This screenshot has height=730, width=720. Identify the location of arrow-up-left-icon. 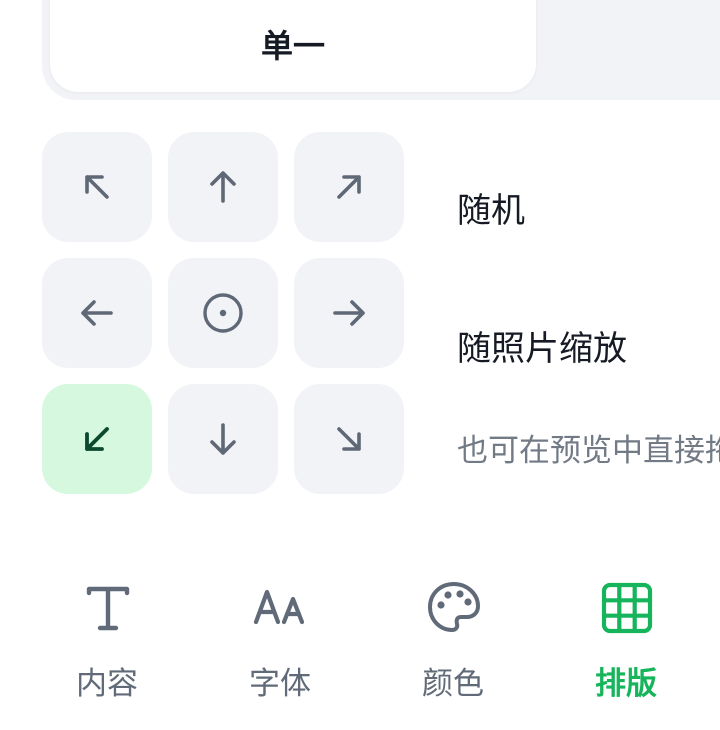
(97, 187).